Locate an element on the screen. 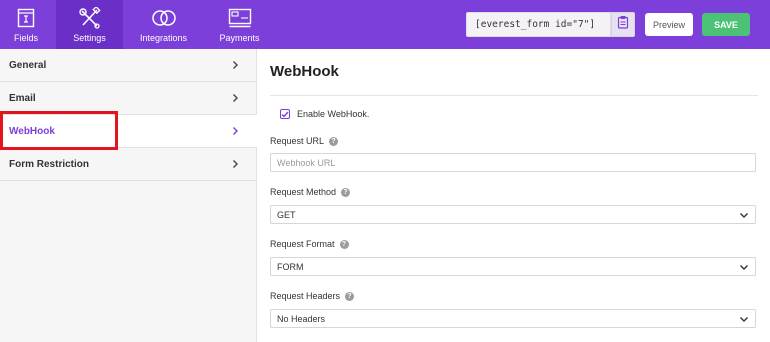 The image size is (770, 342). request-headers-label: Request Headers ? is located at coordinates (312, 296).